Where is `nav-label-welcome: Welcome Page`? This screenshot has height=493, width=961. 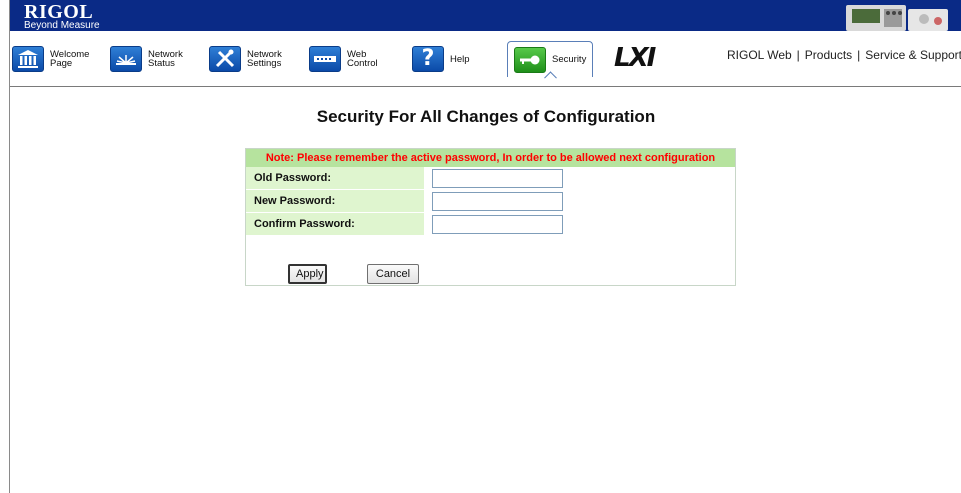 nav-label-welcome: Welcome Page is located at coordinates (70, 59).